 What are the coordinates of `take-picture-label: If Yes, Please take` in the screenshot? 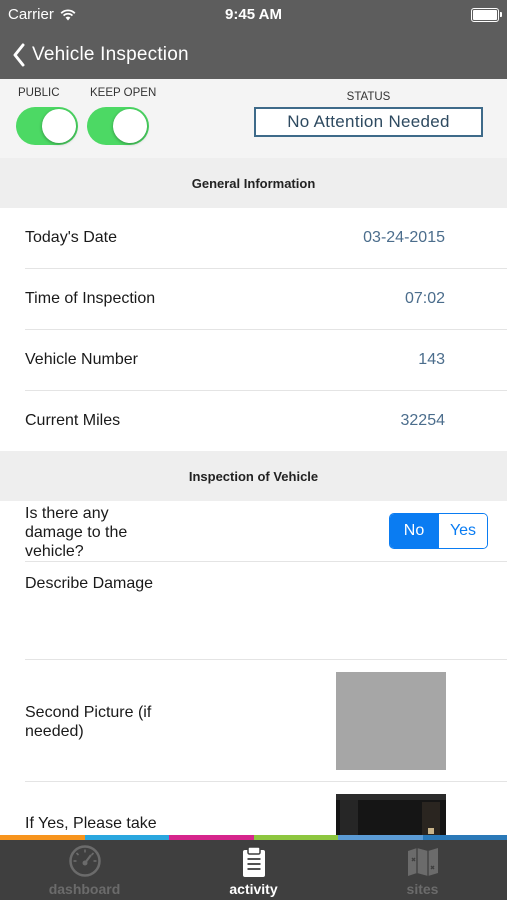 It's located at (91, 823).